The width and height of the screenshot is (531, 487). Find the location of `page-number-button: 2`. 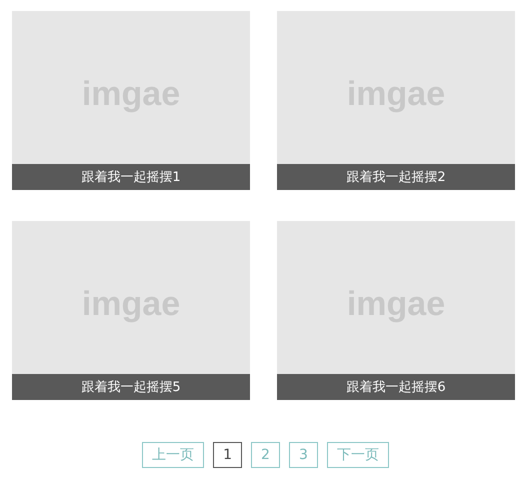

page-number-button: 2 is located at coordinates (265, 455).